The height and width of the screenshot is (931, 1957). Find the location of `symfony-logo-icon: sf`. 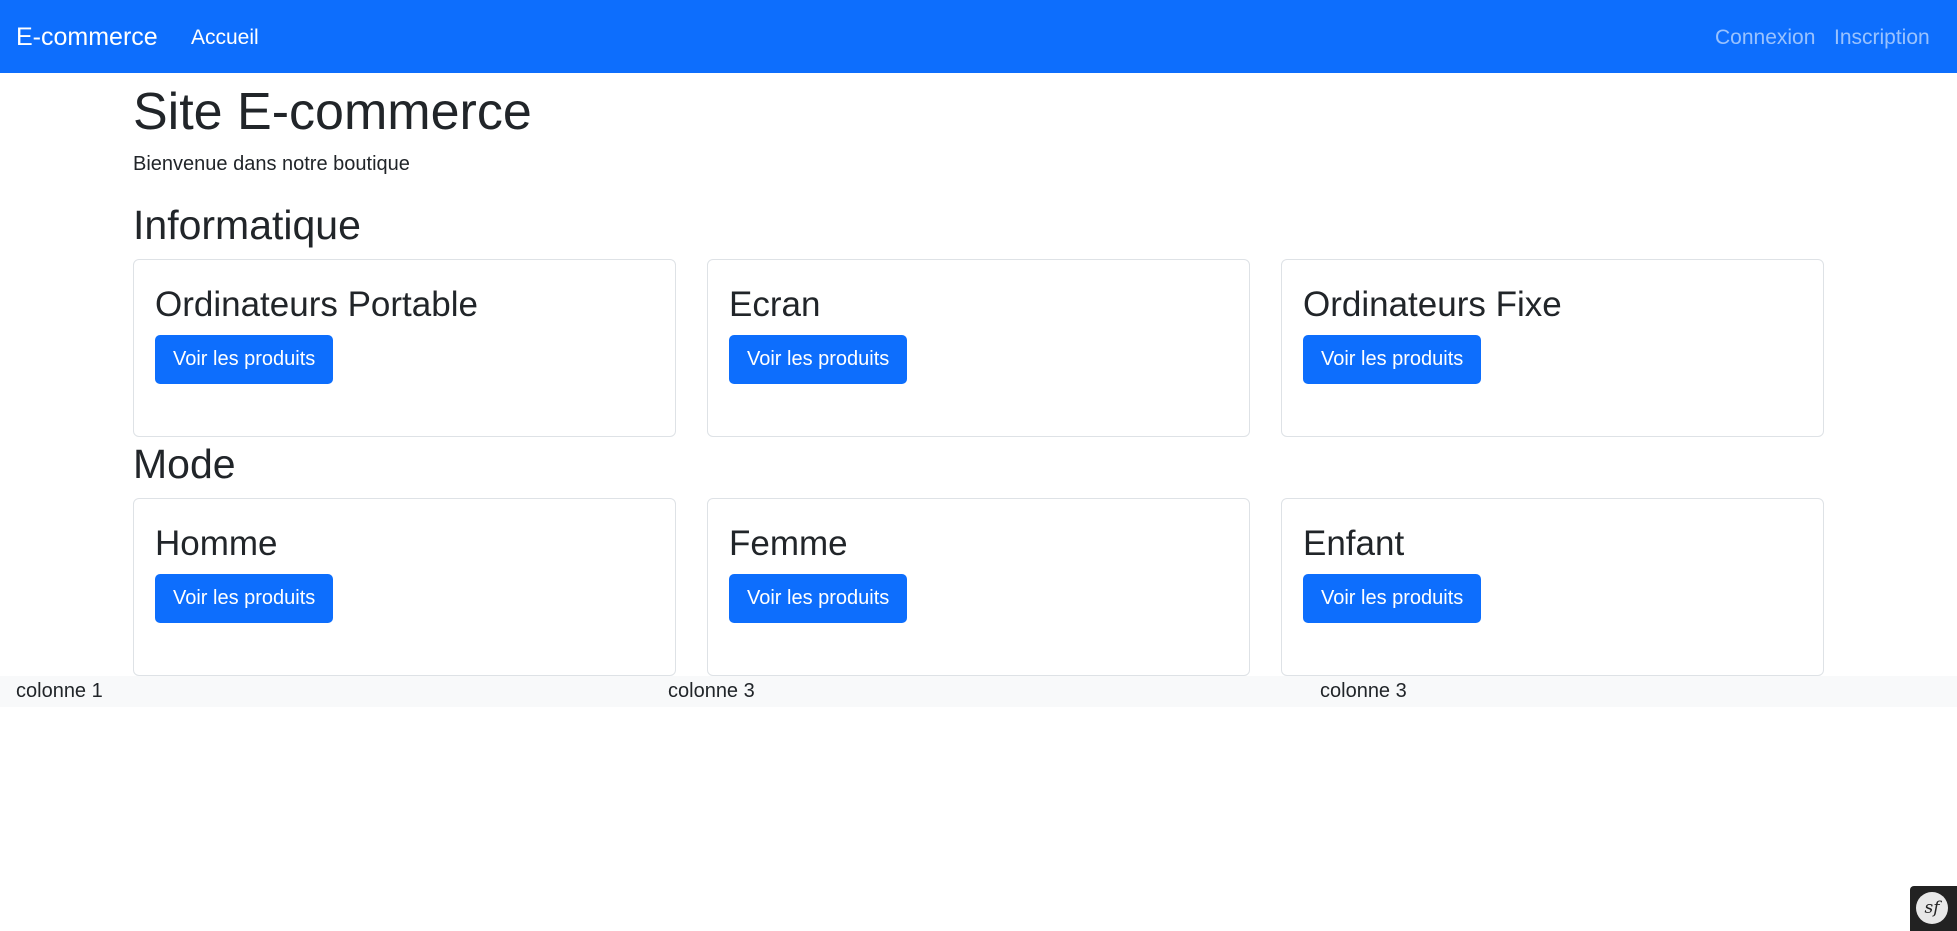

symfony-logo-icon: sf is located at coordinates (1932, 908).